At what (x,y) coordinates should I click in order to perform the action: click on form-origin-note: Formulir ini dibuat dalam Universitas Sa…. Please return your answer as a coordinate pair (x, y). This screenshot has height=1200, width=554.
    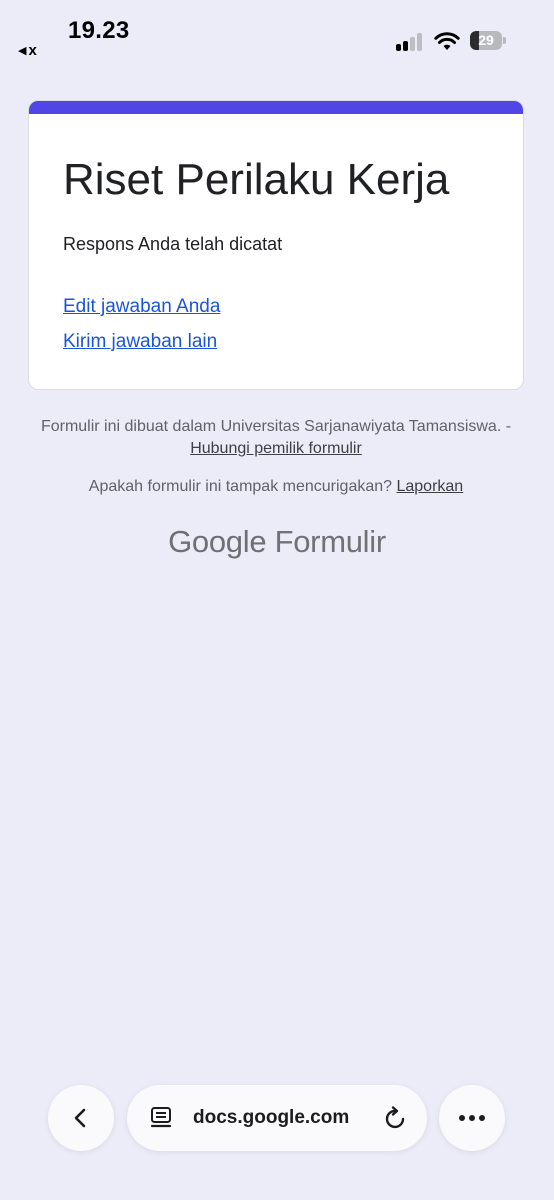
    Looking at the image, I should click on (276, 438).